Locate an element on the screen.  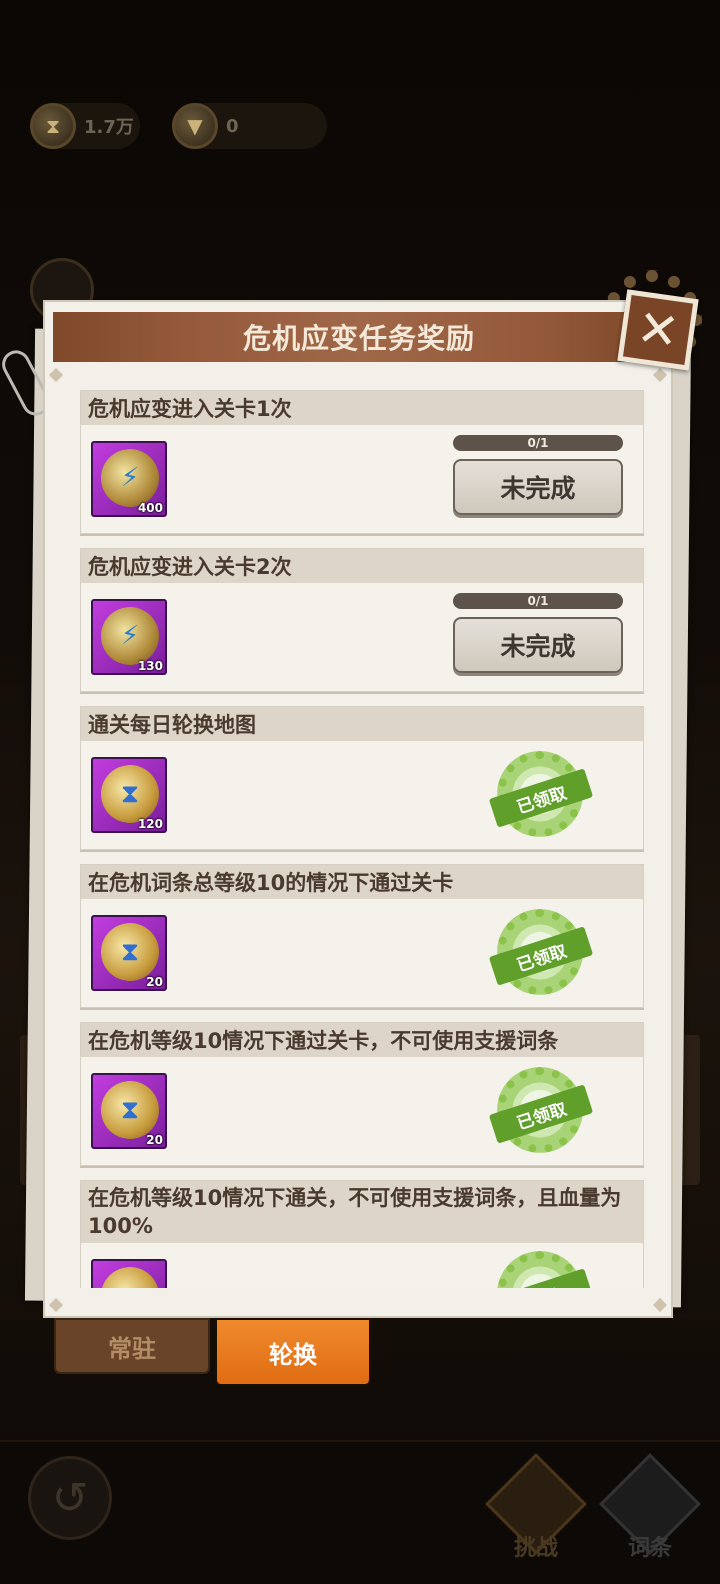
task-row: 在危机等级10情况下通关，不可使用支援词条，且血量为100% ⧗ 已领 is located at coordinates (362, 1234).